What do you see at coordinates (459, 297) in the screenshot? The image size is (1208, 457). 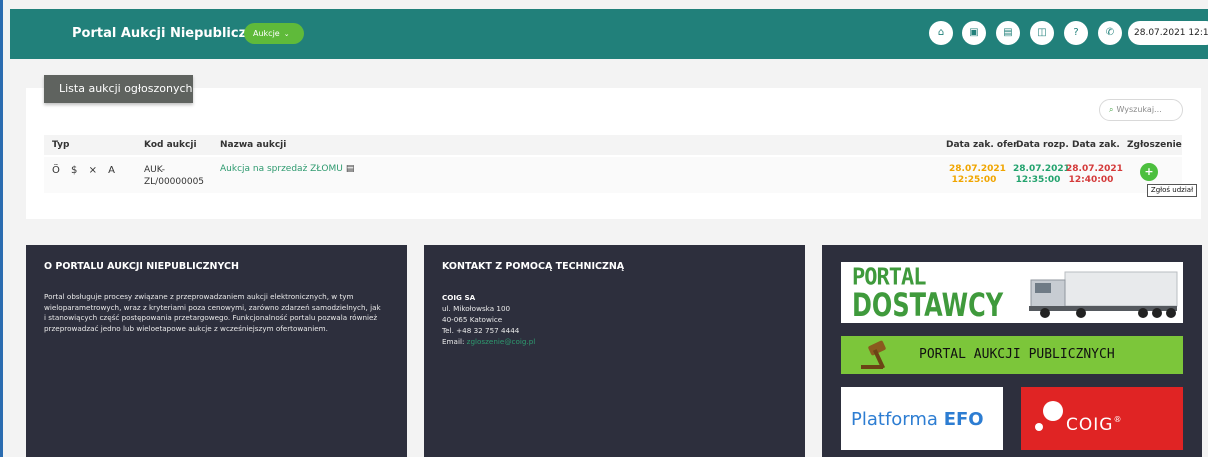 I see `company-name: COIG SA` at bounding box center [459, 297].